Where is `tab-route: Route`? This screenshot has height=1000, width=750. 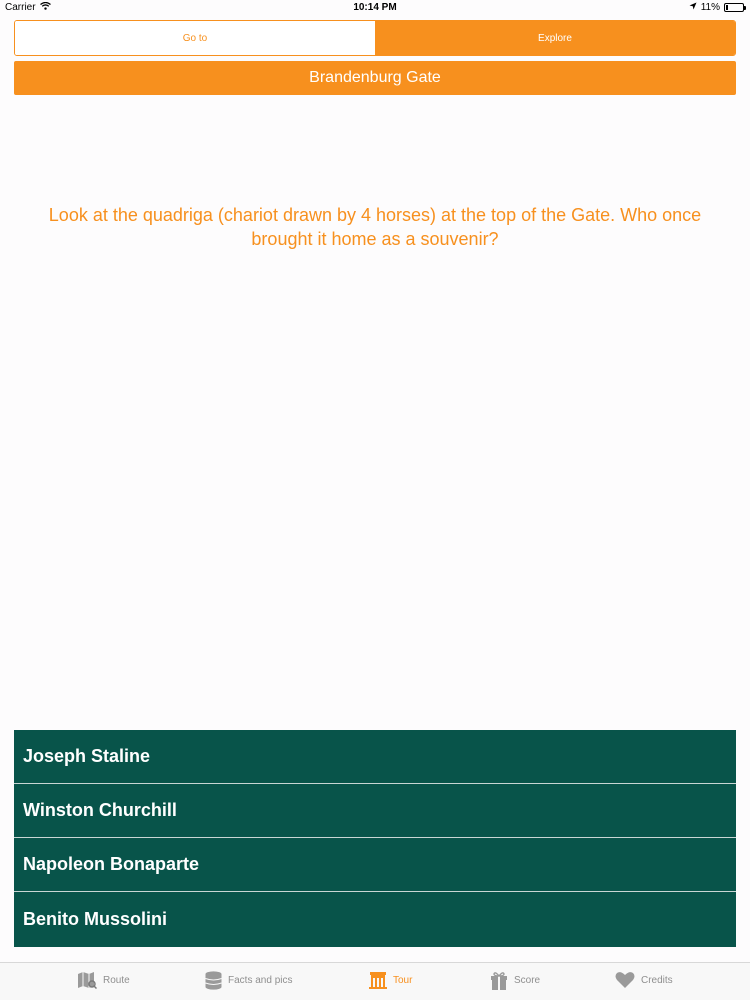 tab-route: Route is located at coordinates (103, 980).